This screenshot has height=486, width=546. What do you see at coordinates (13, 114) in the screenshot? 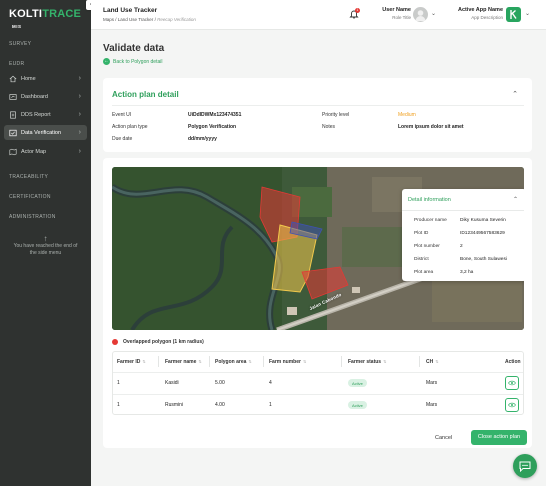
I see `report-icon` at bounding box center [13, 114].